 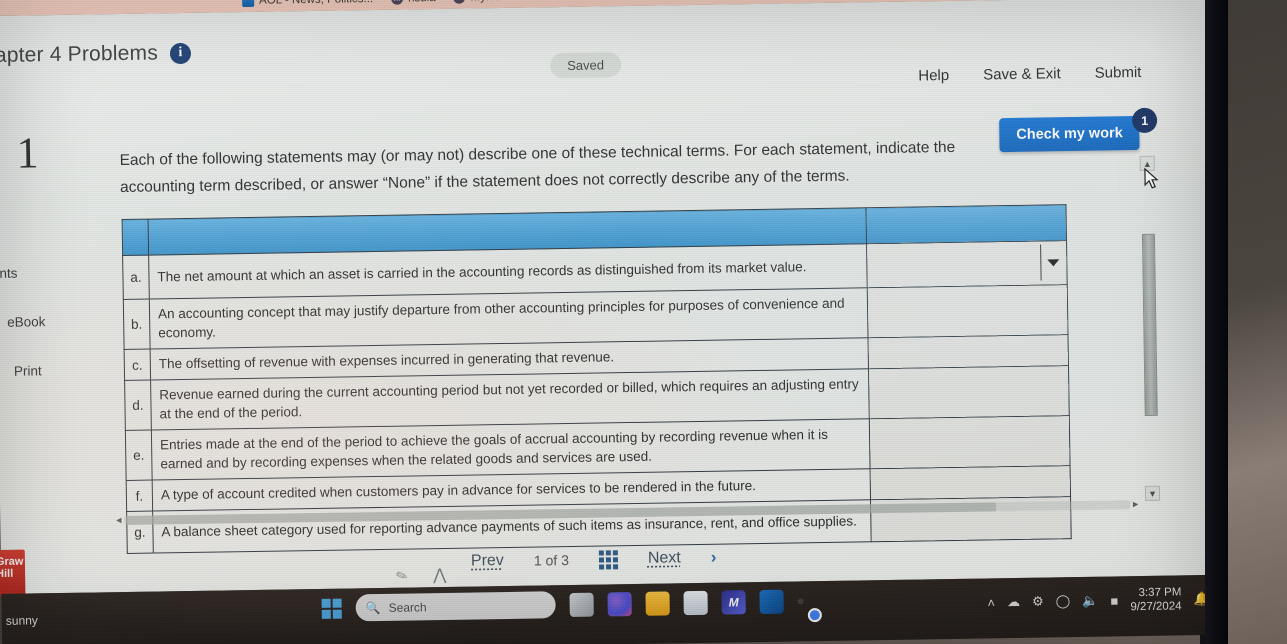 What do you see at coordinates (47, 321) in the screenshot?
I see `sidebar-item-ebook: eBook` at bounding box center [47, 321].